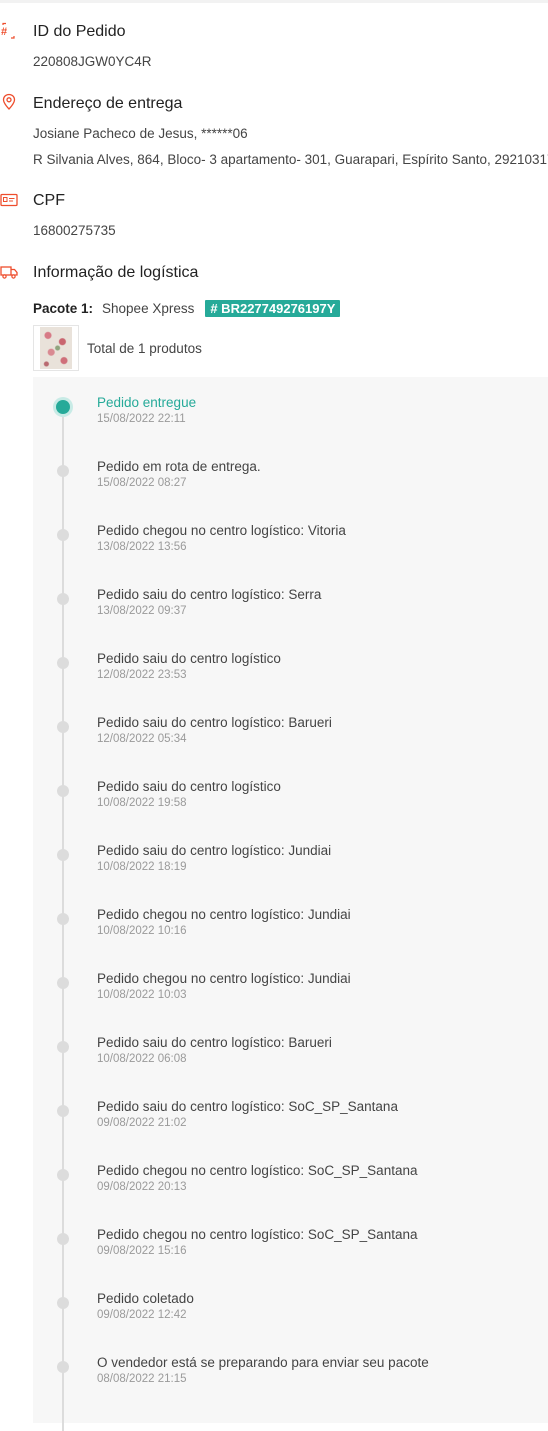  Describe the element at coordinates (9, 200) in the screenshot. I see `id-card-icon` at that location.